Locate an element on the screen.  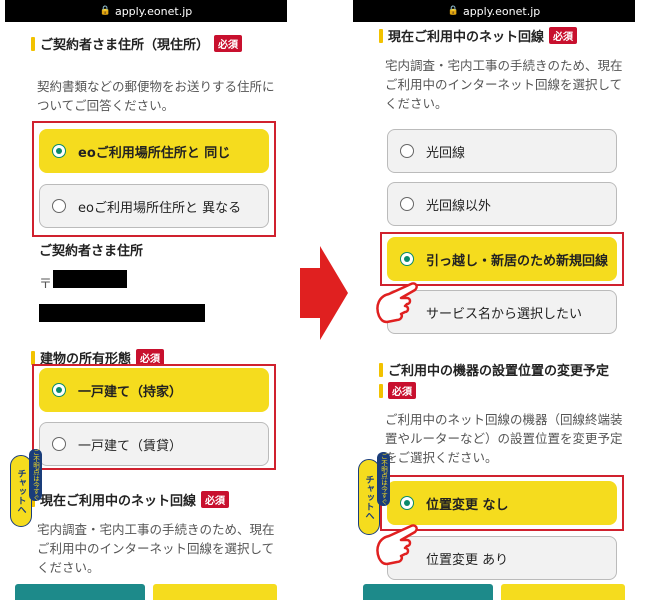
contract-address-title: ご契約者さま住所（現住所） is located at coordinates (125, 45).